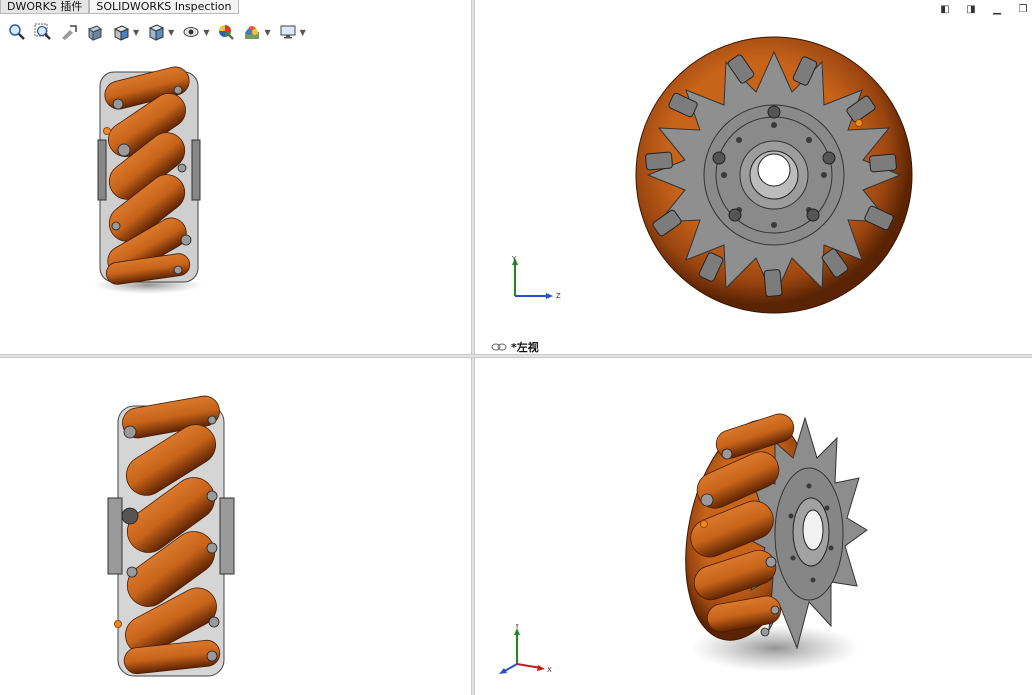 This screenshot has width=1032, height=695. I want to click on view-orientation-label: *左视, so click(515, 346).